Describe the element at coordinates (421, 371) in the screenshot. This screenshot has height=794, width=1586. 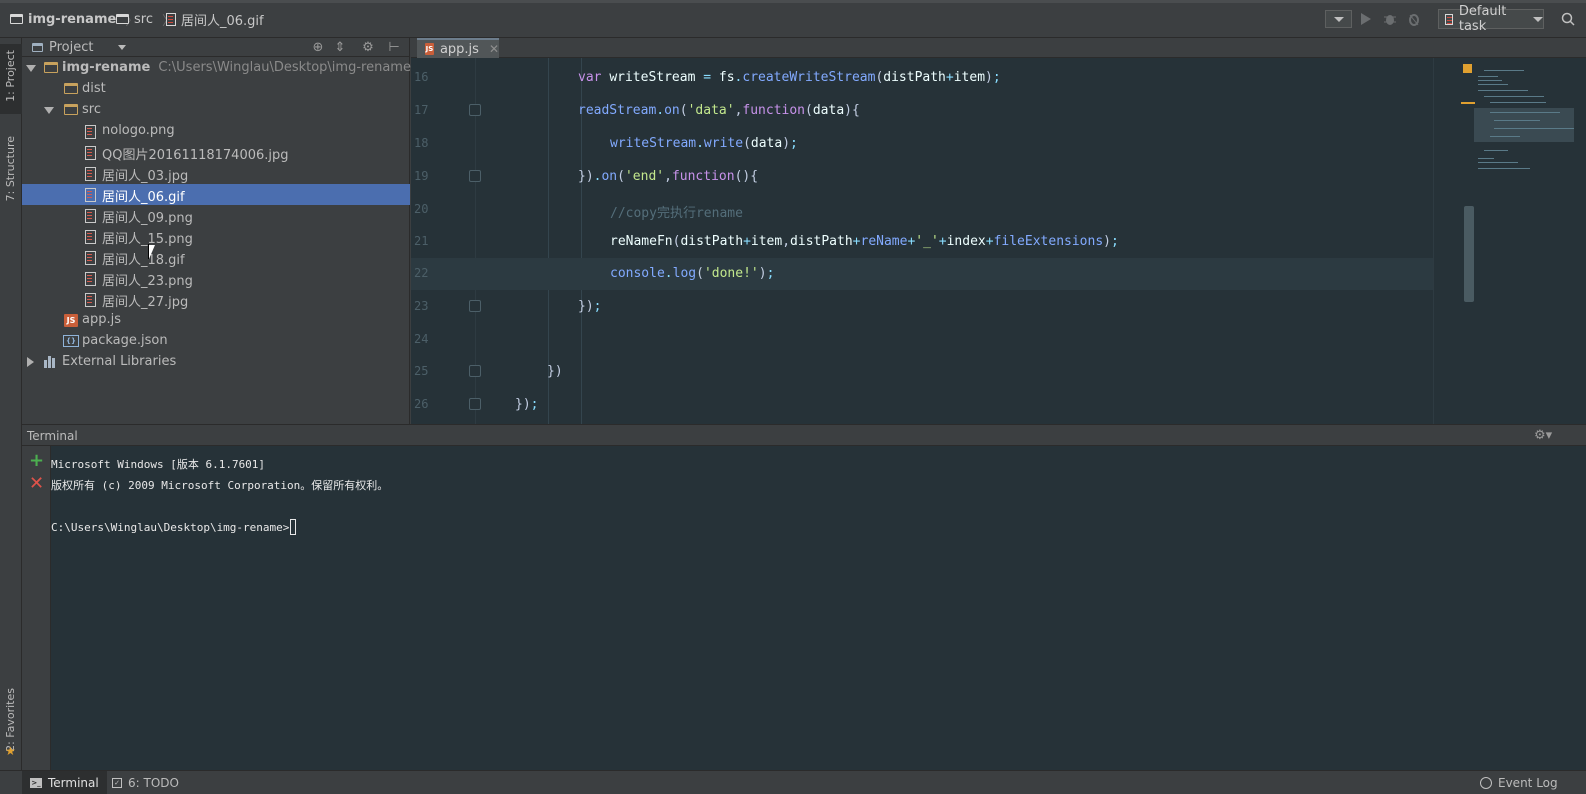
I see `line-number: 25` at that location.